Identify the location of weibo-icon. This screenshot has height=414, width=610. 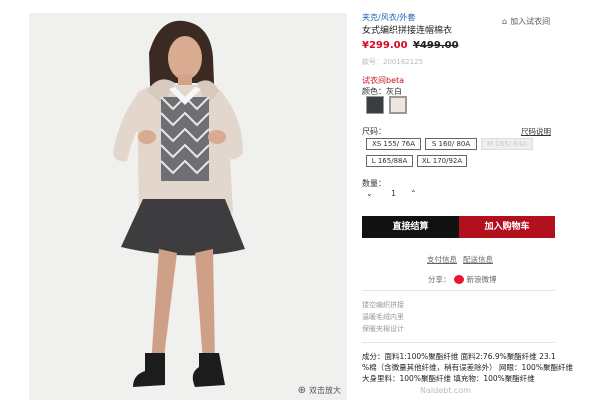
(458, 279).